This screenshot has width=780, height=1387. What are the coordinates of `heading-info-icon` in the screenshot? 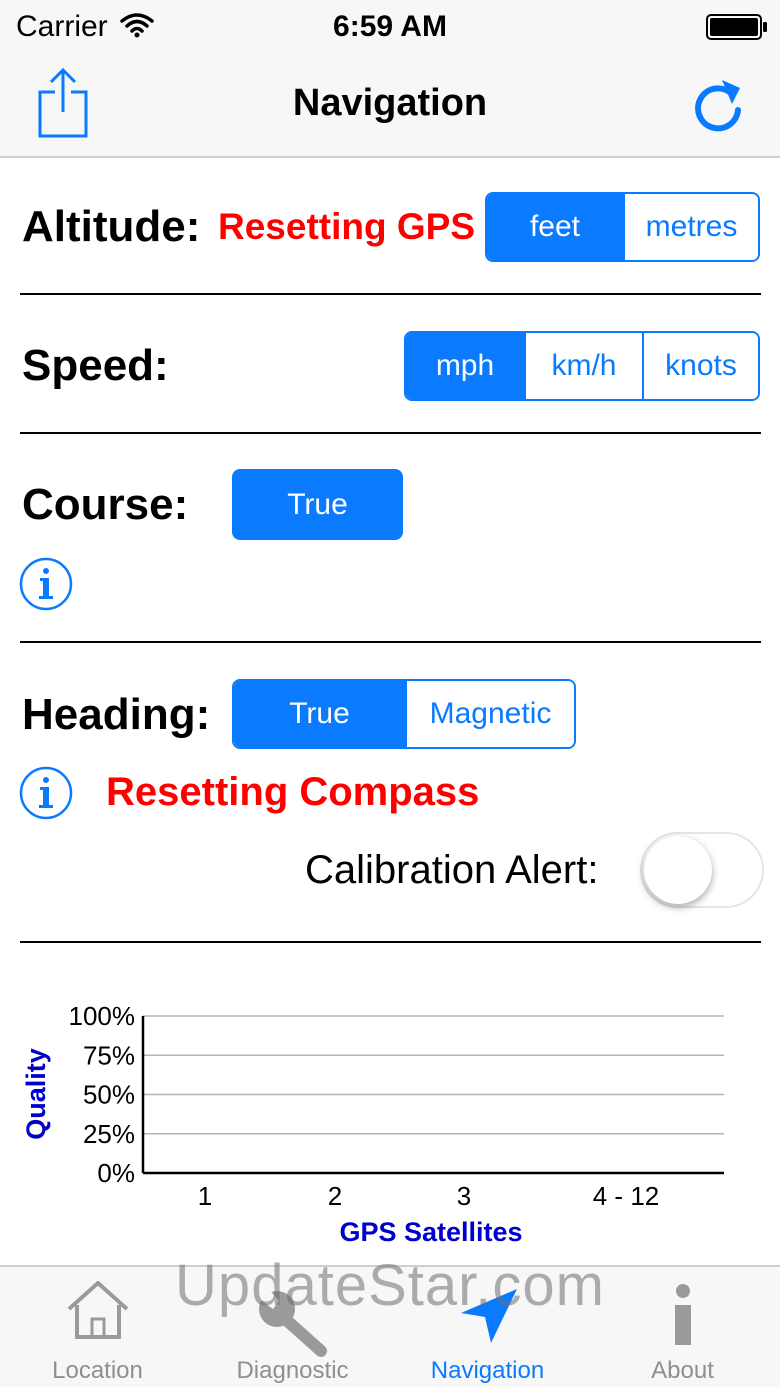 It's located at (46, 793).